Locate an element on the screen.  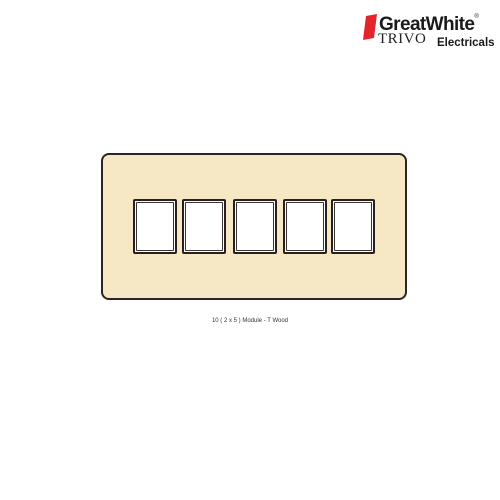
brand-flag-icon is located at coordinates (370, 27).